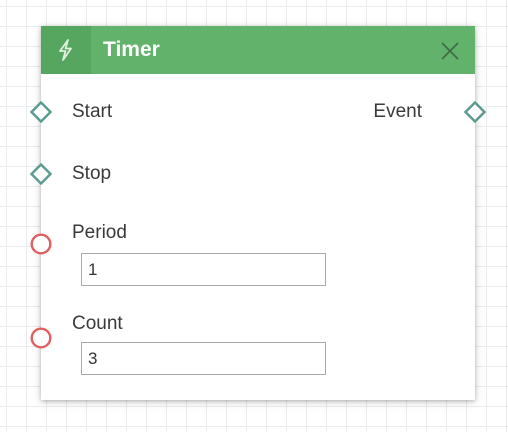 The image size is (508, 432). Describe the element at coordinates (475, 112) in the screenshot. I see `event-port-diamond-icon` at that location.